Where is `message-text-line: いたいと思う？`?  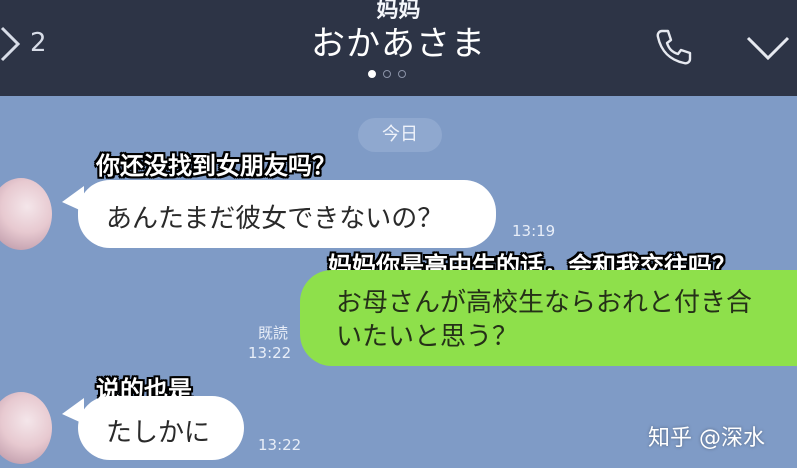 message-text-line: いたいと思う？ is located at coordinates (427, 337).